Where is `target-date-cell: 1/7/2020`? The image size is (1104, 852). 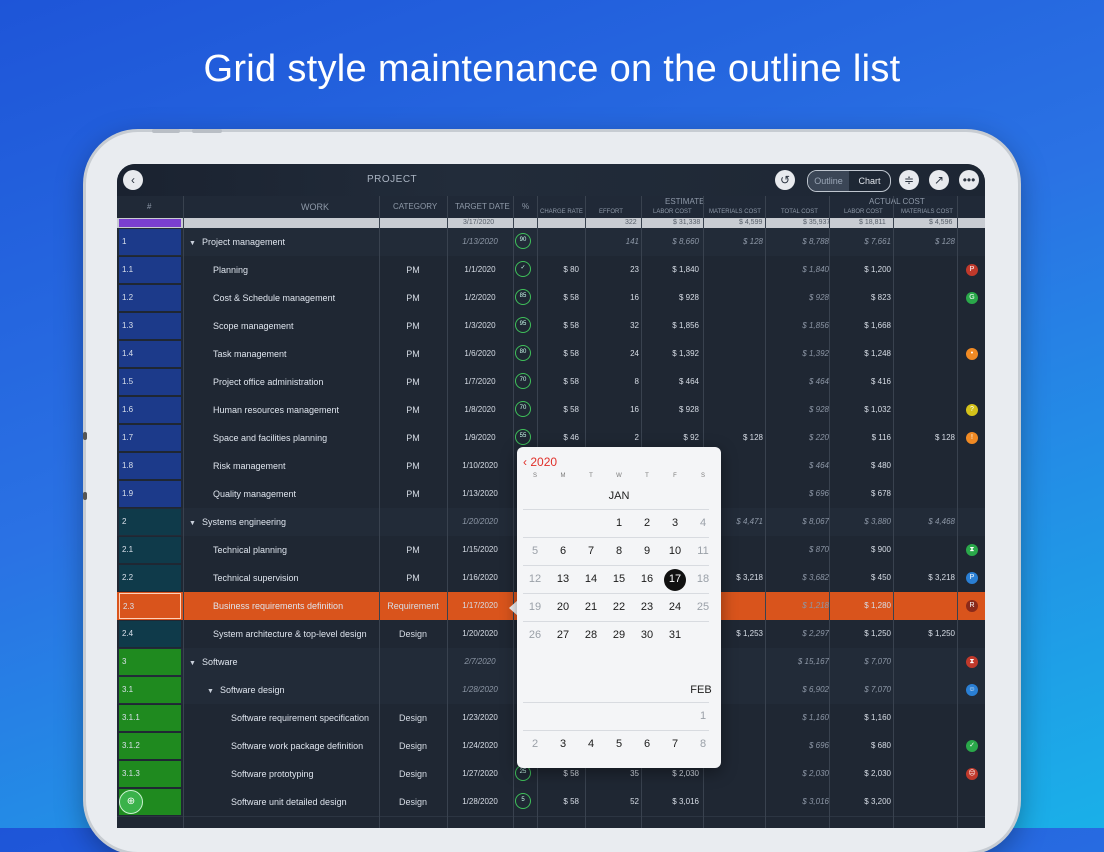 target-date-cell: 1/7/2020 is located at coordinates (480, 382).